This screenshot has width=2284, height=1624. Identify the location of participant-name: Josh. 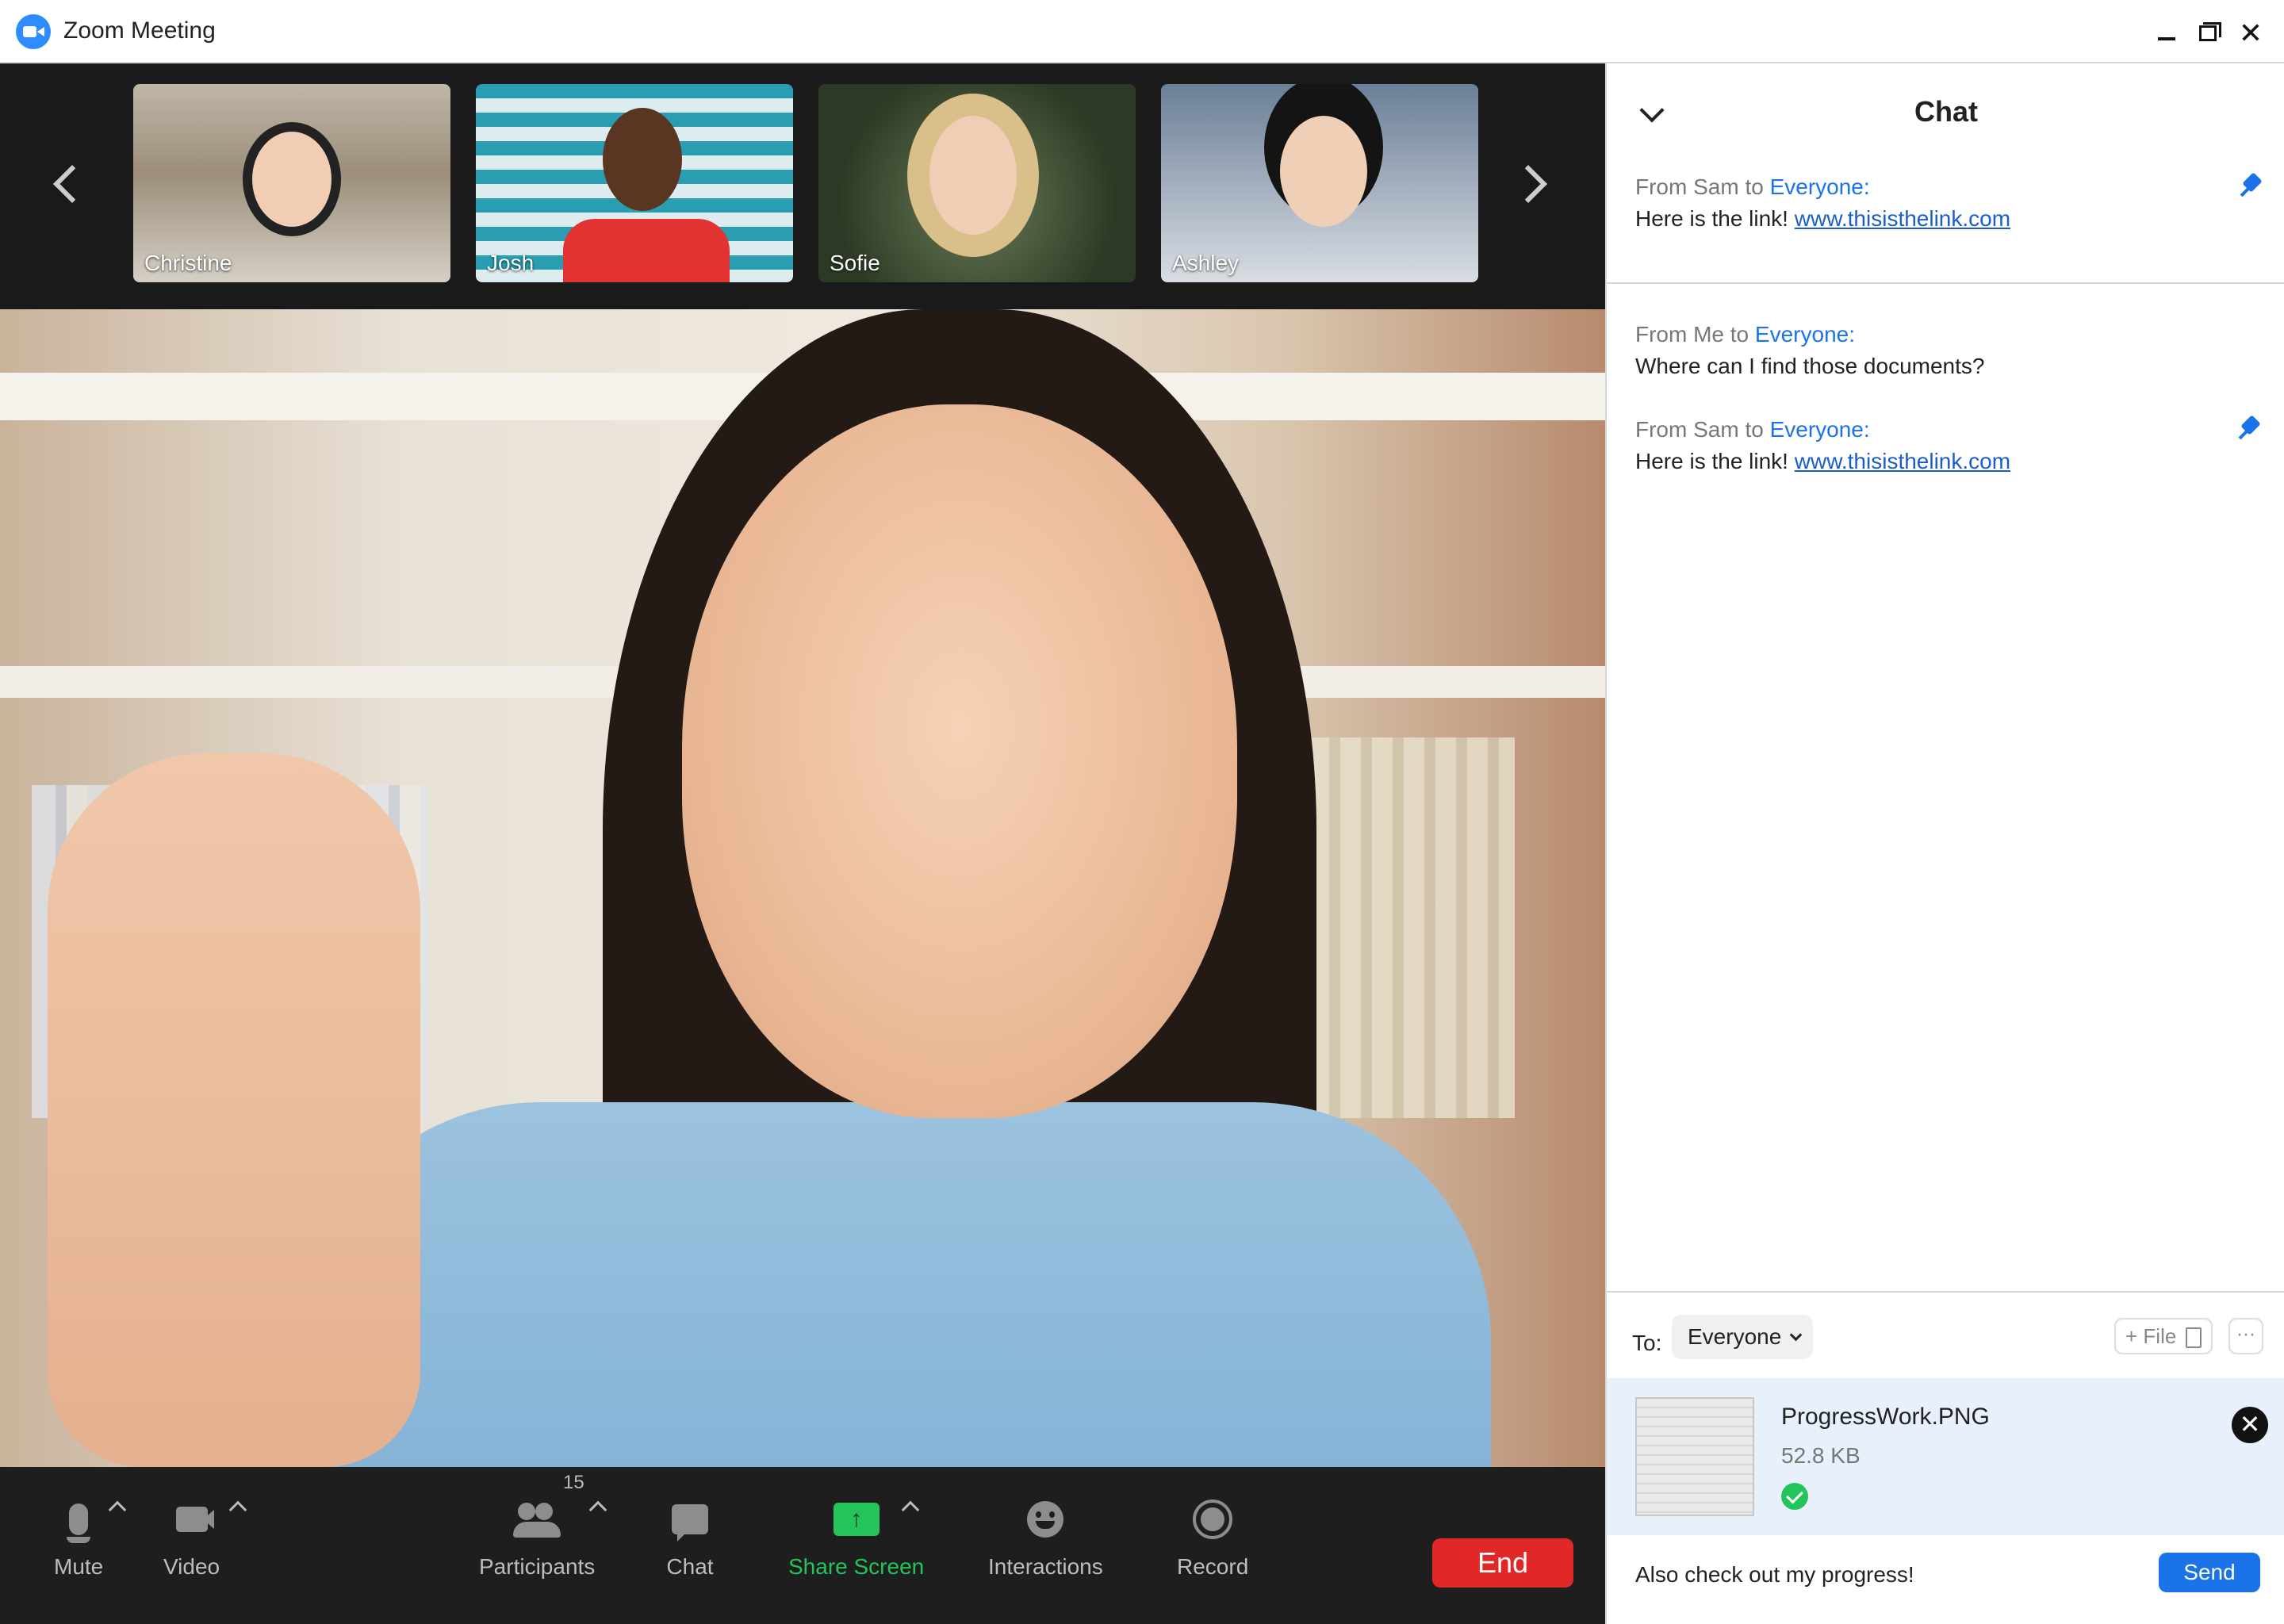
(511, 263).